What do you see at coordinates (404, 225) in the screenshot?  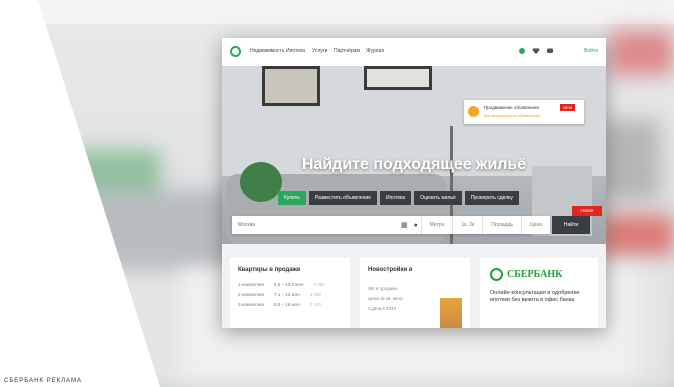 I see `map-icon: ▦` at bounding box center [404, 225].